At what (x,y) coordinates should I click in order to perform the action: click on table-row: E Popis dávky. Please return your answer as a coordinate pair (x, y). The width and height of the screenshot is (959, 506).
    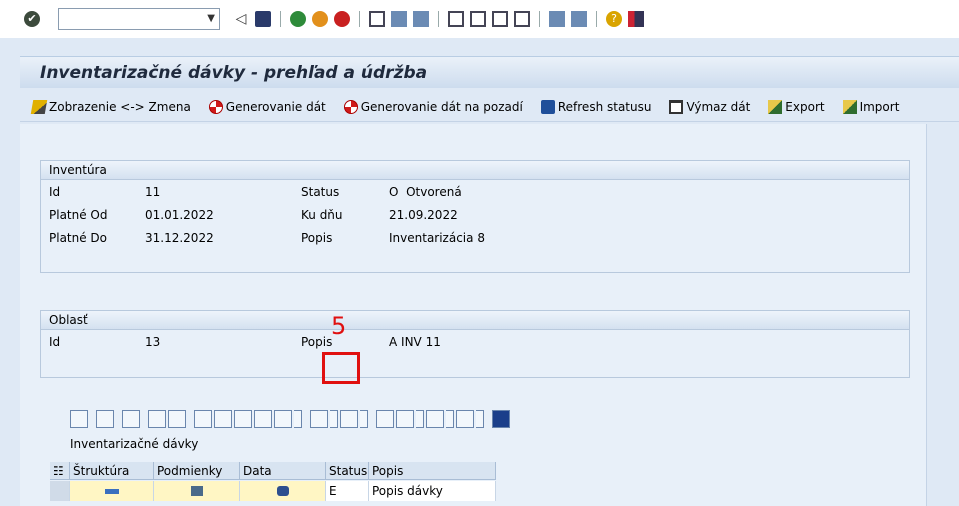
    Looking at the image, I should click on (273, 491).